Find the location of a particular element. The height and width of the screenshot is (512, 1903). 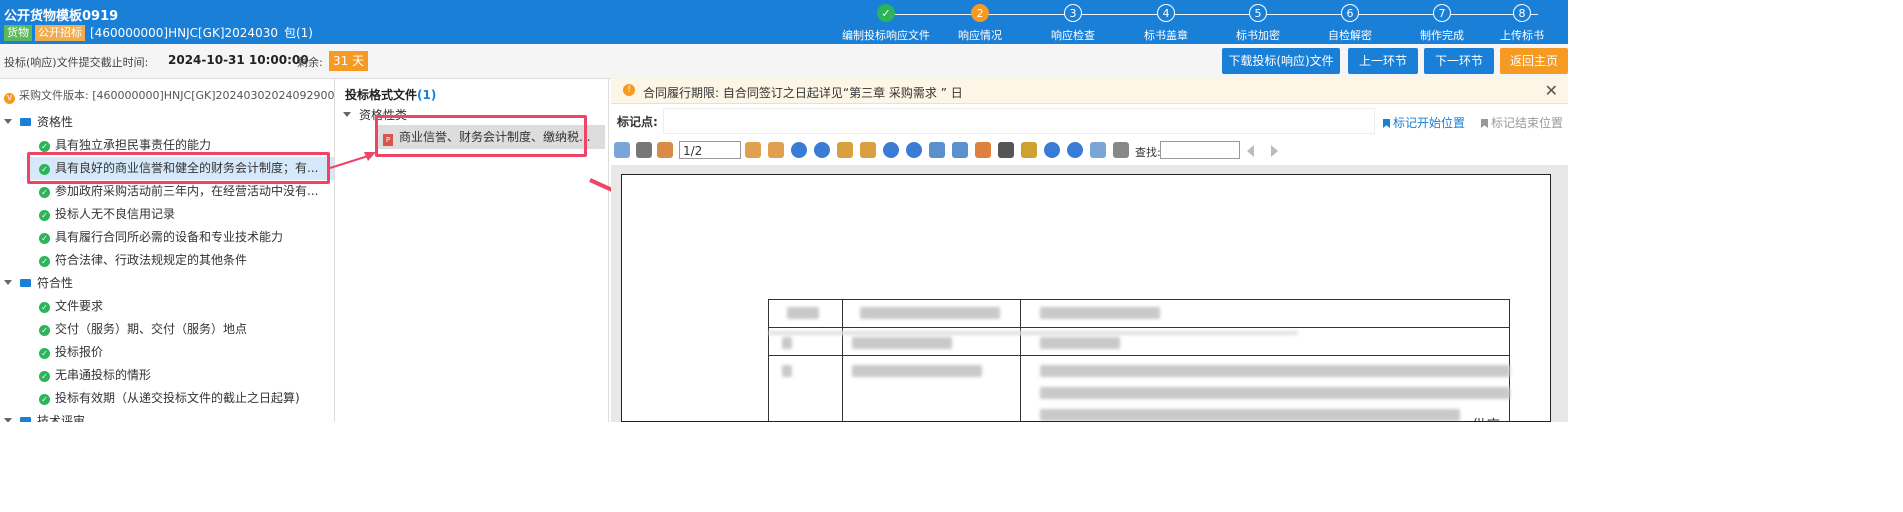

find-label: 查找: is located at coordinates (1148, 152).